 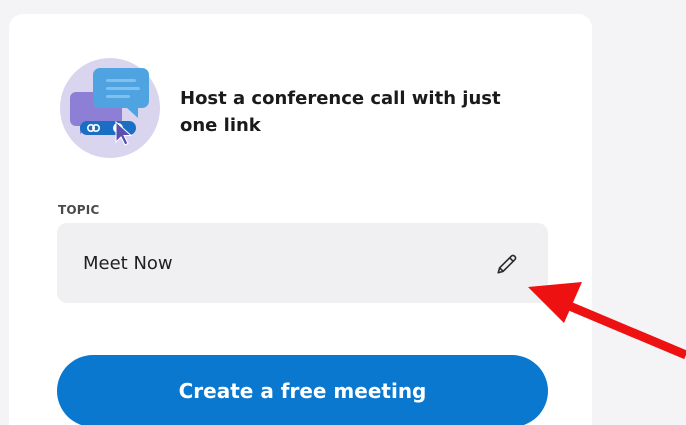 What do you see at coordinates (110, 108) in the screenshot?
I see `conference-link-icon` at bounding box center [110, 108].